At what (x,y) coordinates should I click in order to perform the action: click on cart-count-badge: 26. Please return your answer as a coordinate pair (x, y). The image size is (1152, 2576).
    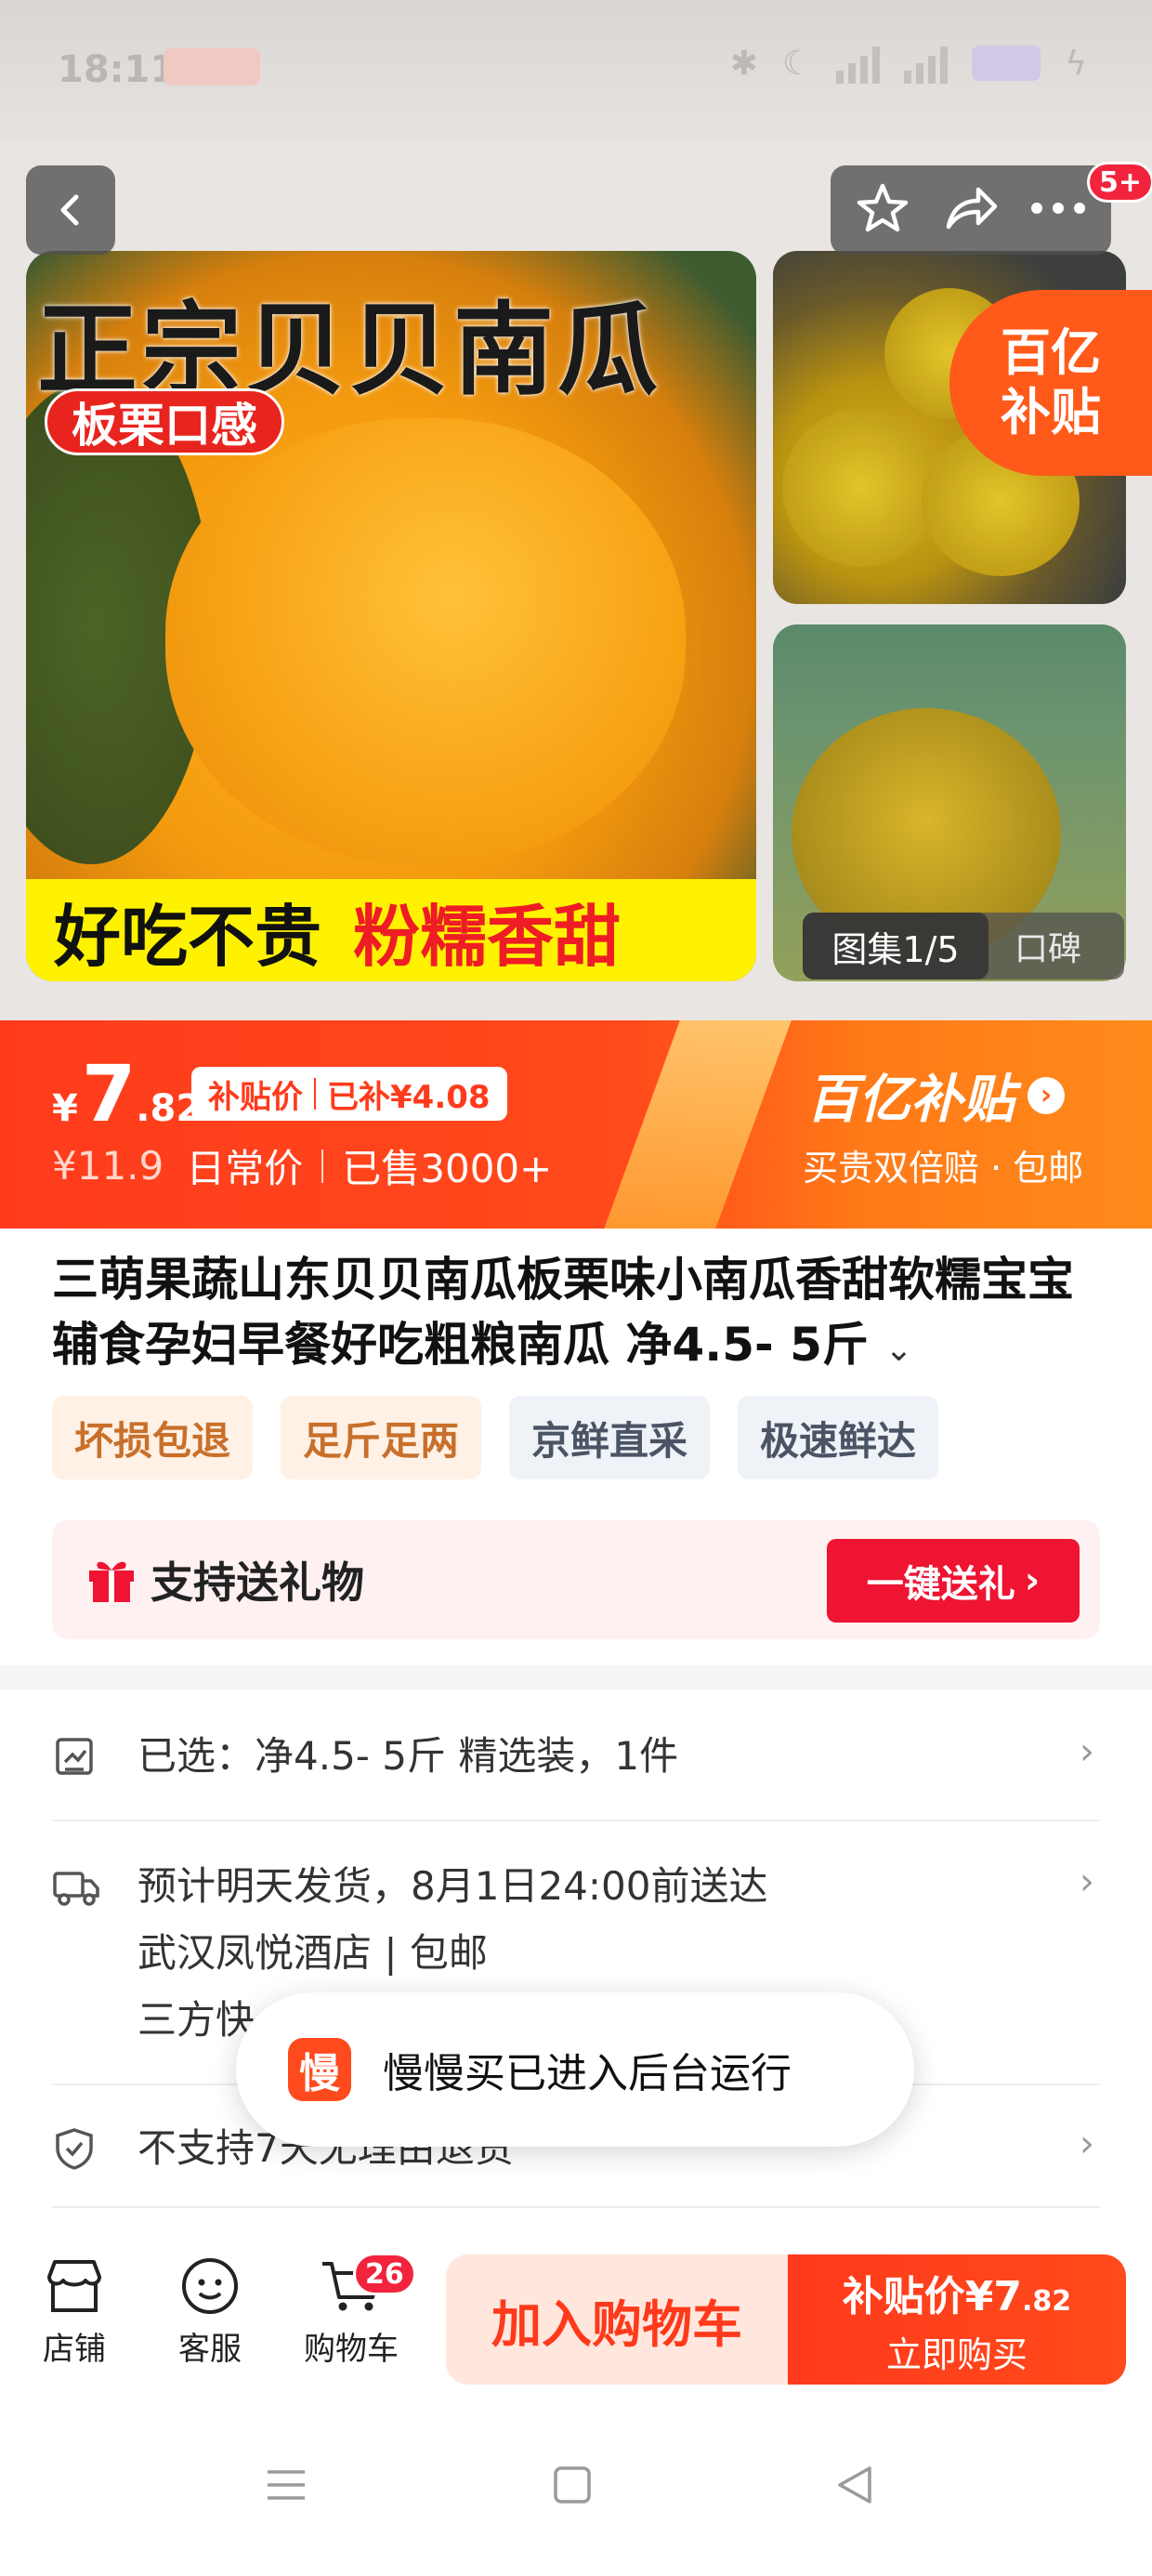
    Looking at the image, I should click on (384, 2274).